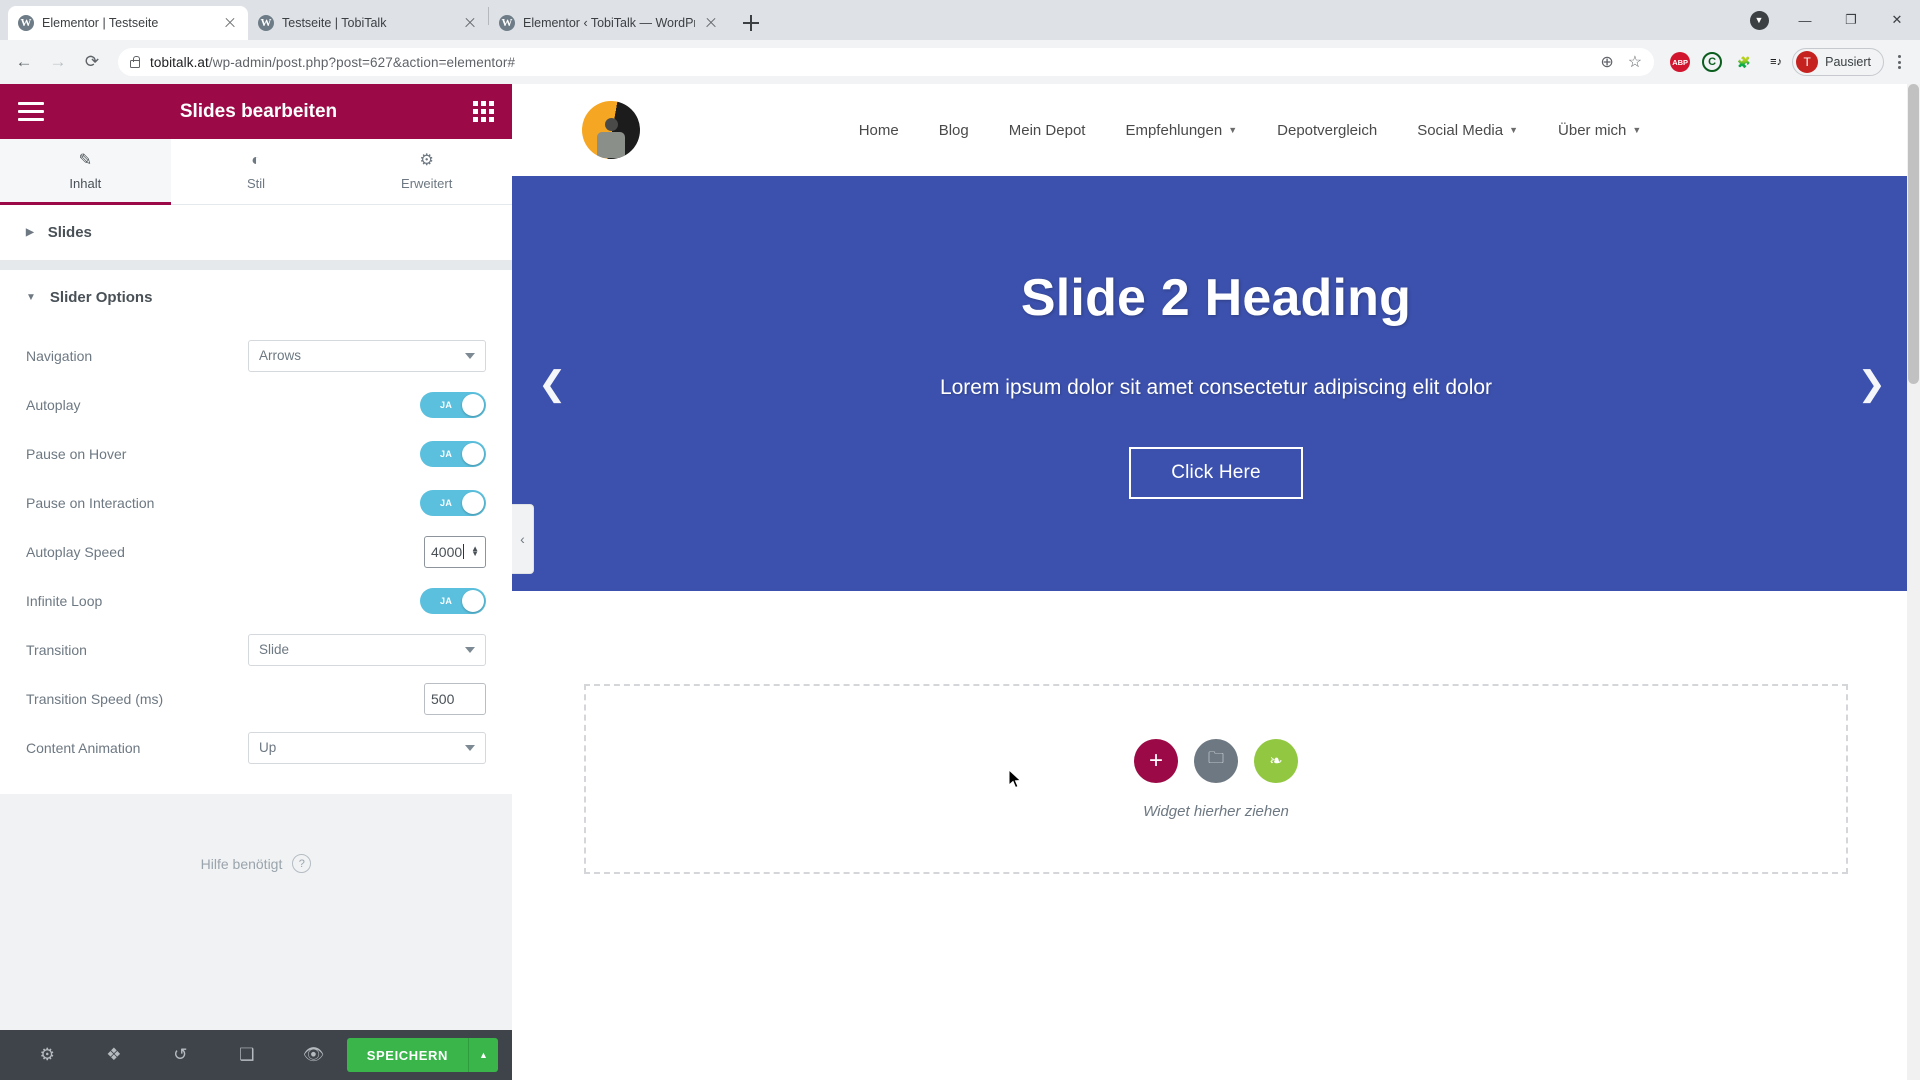 The height and width of the screenshot is (1080, 1920). Describe the element at coordinates (1838, 62) in the screenshot. I see `profile-button: T Pausiert` at that location.